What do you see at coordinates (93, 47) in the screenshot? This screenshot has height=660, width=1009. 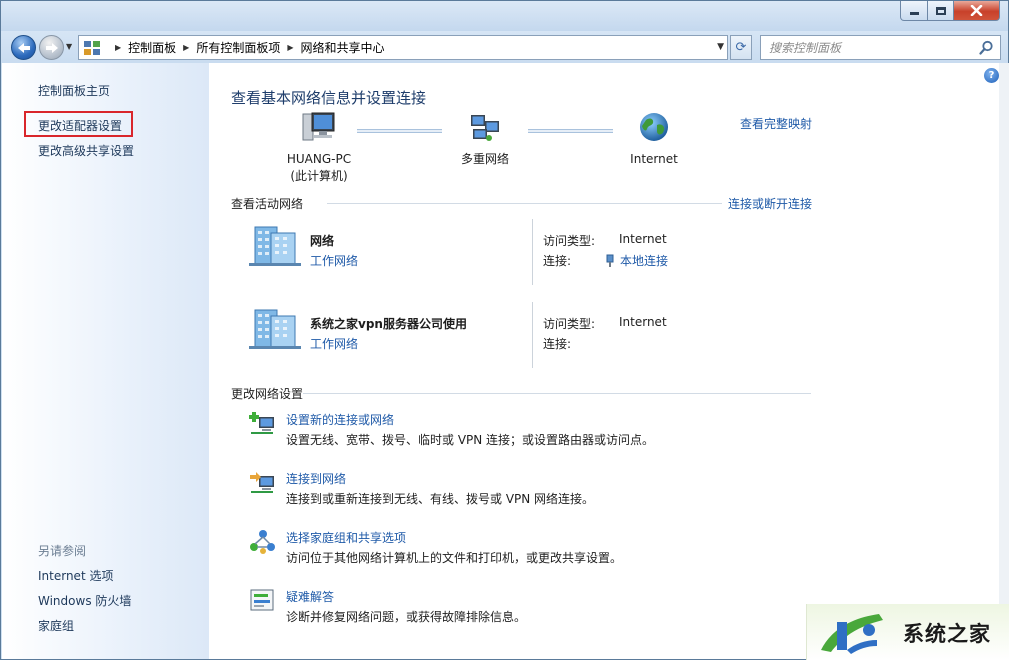 I see `control-panel-icon` at bounding box center [93, 47].